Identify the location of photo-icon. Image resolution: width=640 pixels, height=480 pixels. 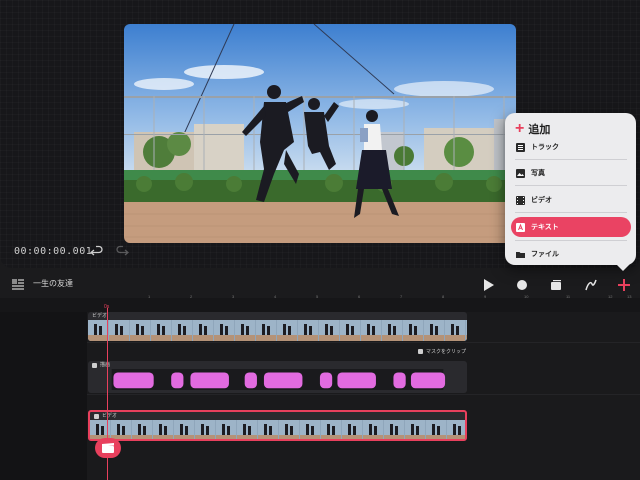
(520, 173).